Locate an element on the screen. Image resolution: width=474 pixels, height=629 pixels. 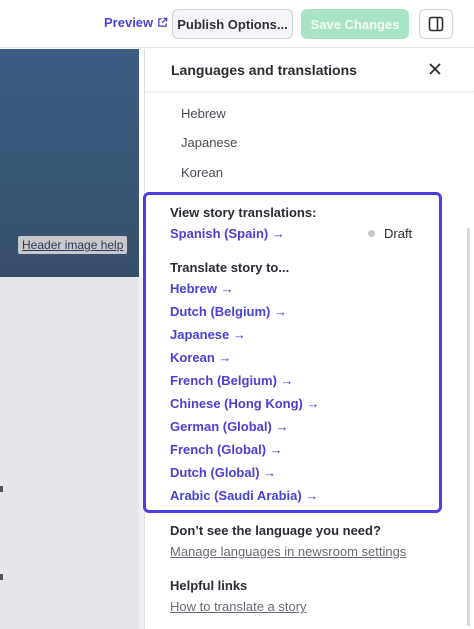
existing-translation-link: Spanish (Spain) → is located at coordinates (227, 233).